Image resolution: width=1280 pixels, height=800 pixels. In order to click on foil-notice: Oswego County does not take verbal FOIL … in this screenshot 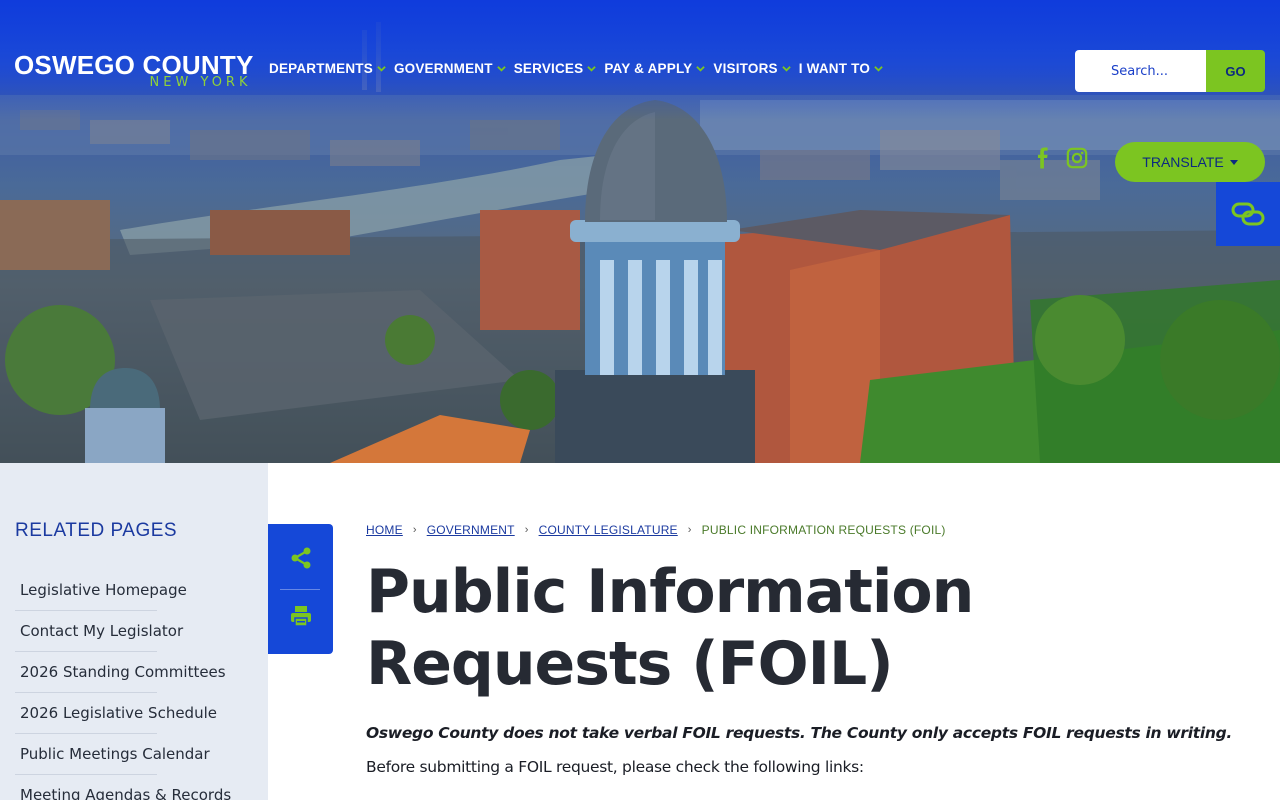, I will do `click(799, 733)`.